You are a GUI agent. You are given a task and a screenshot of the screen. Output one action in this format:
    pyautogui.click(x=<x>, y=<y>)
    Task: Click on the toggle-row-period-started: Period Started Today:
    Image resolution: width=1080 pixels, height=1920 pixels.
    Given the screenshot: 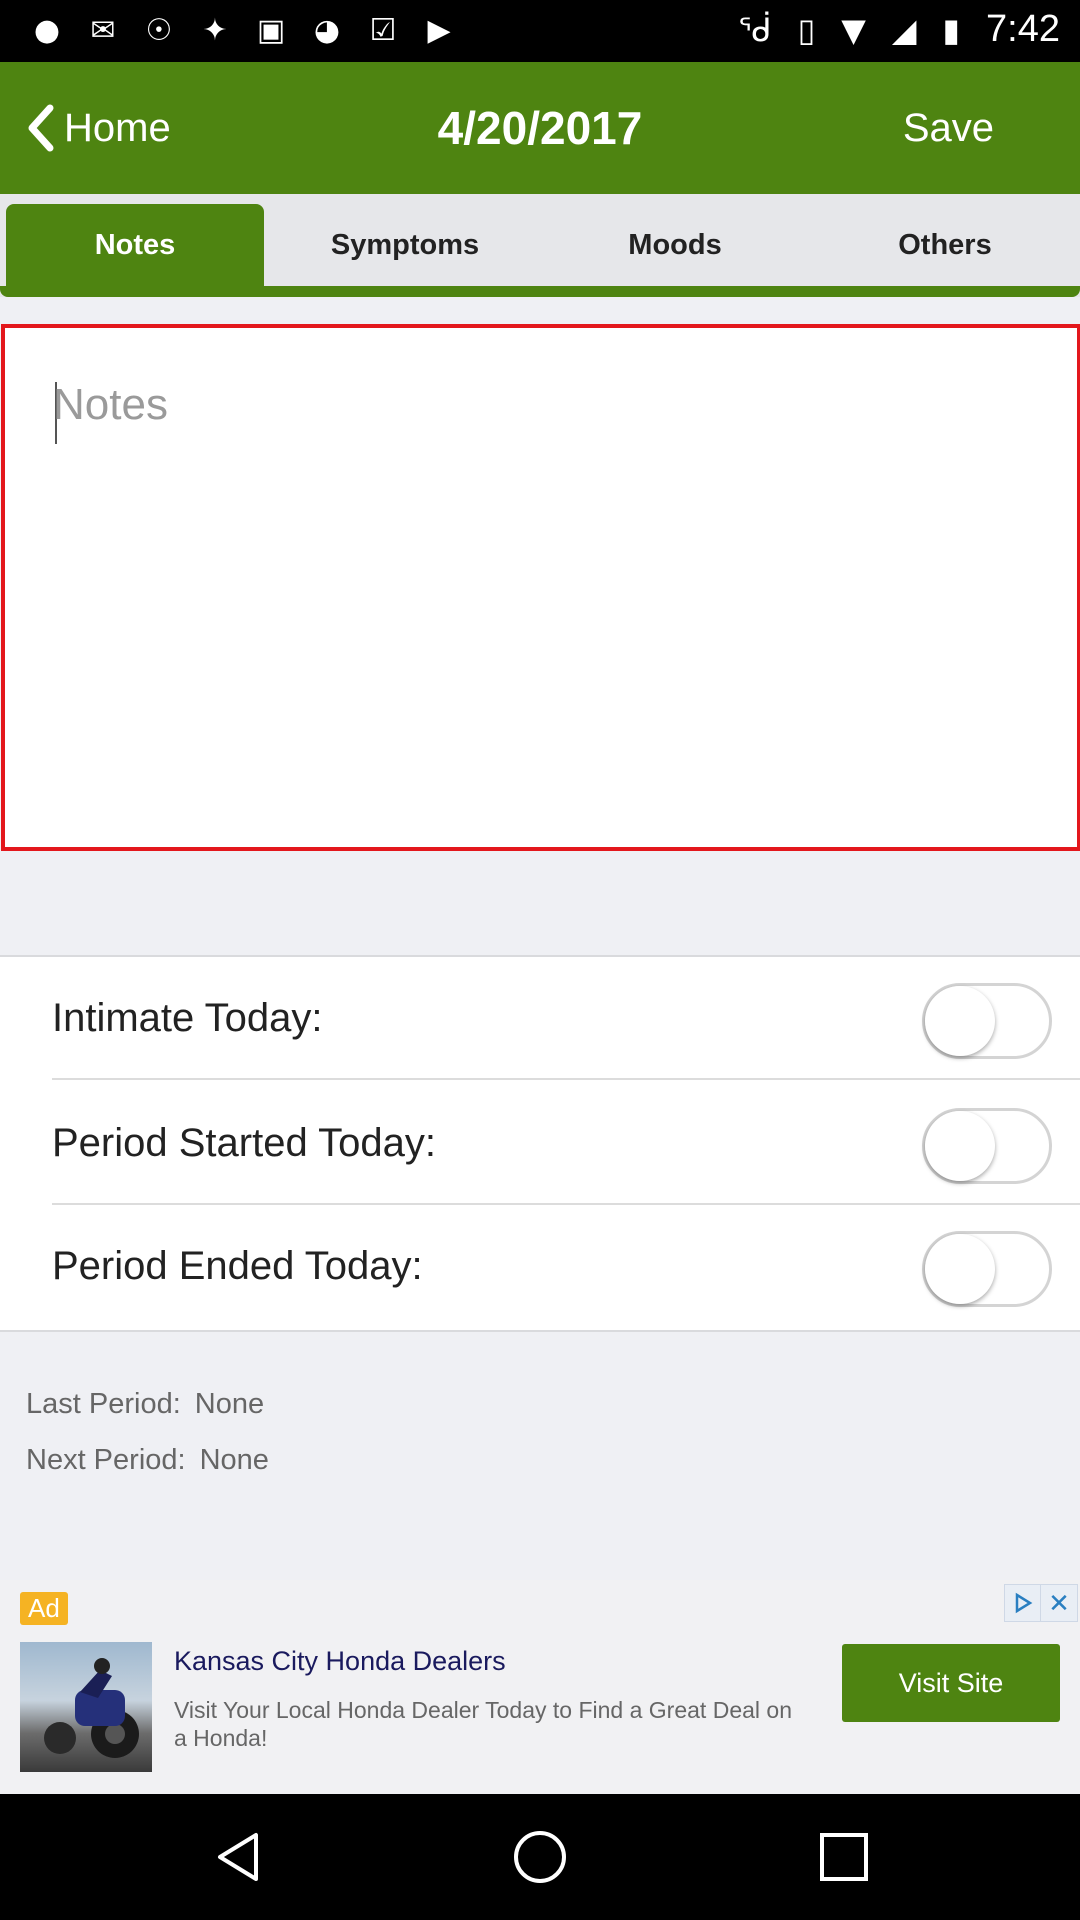 What is the action you would take?
    pyautogui.click(x=540, y=1143)
    